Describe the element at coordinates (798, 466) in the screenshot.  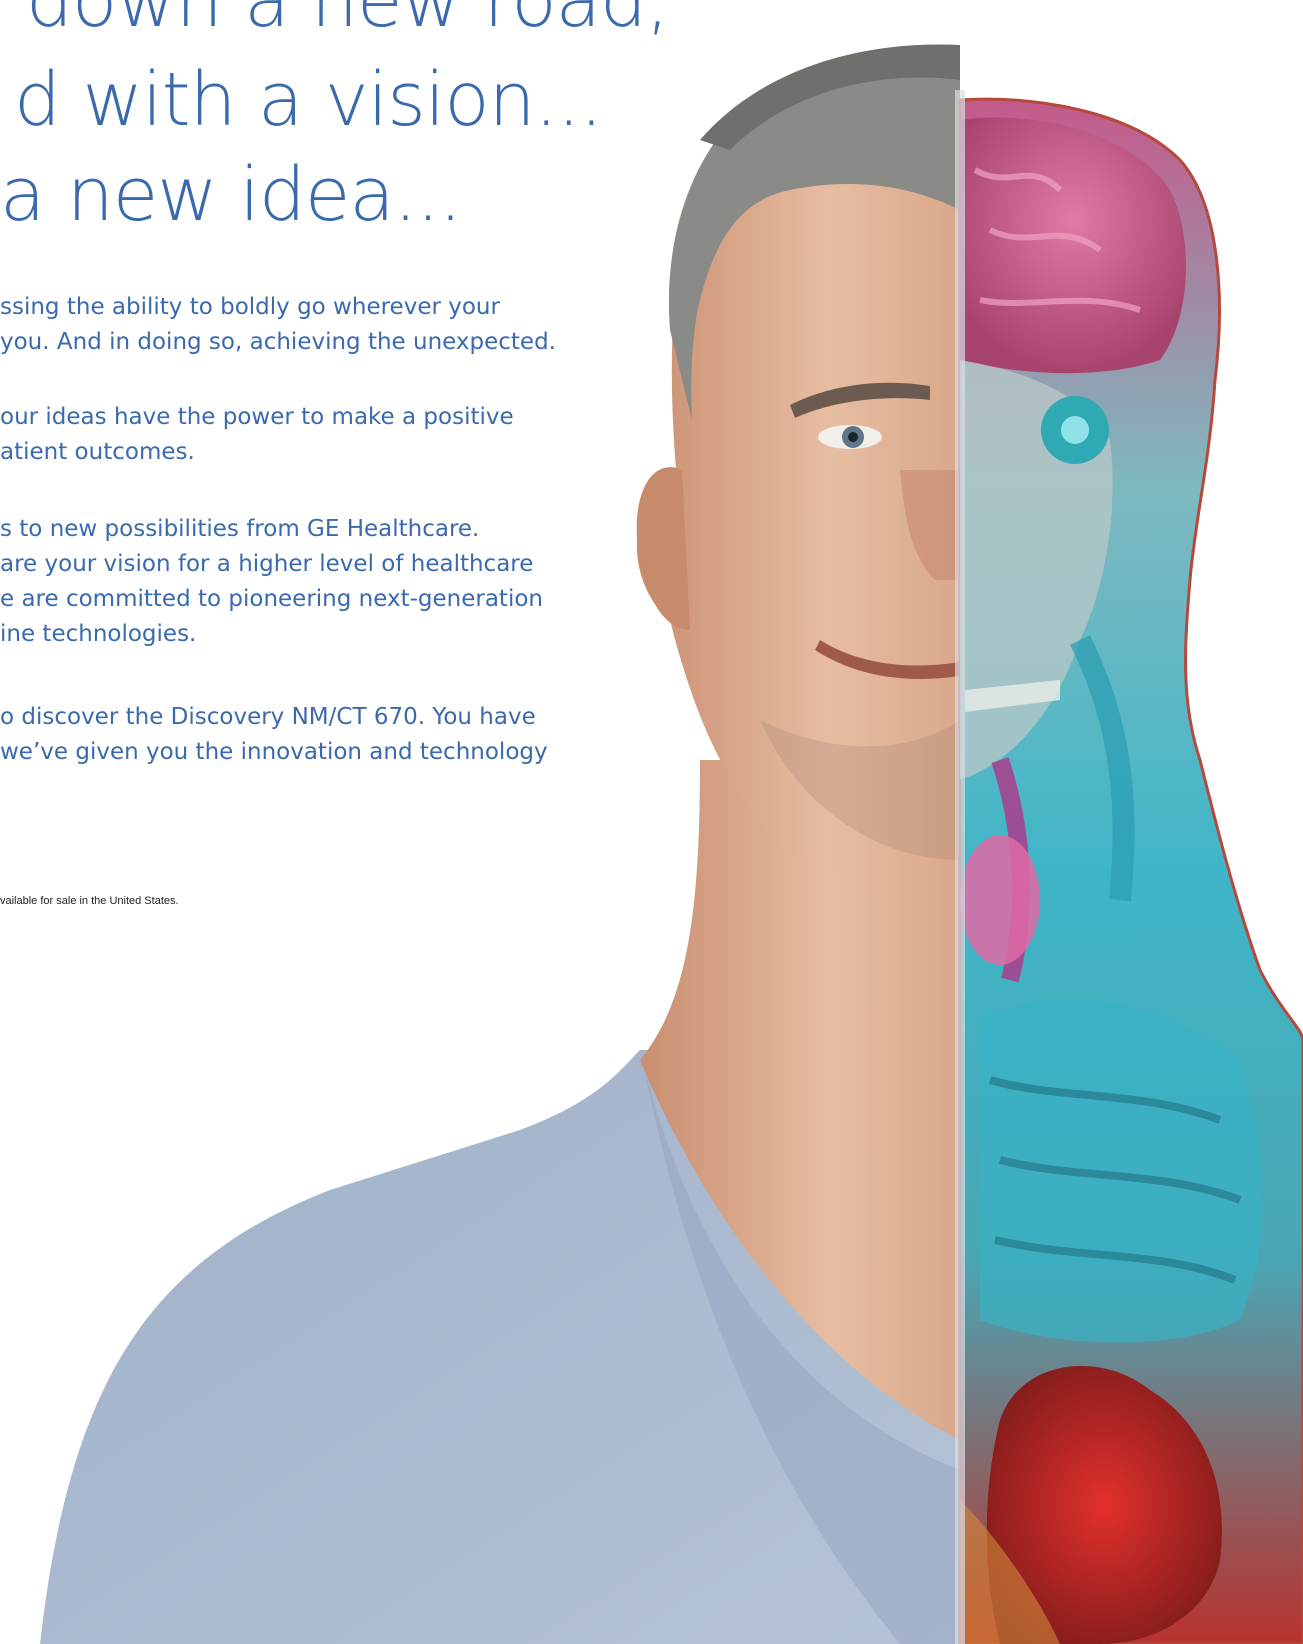
I see `man-head` at that location.